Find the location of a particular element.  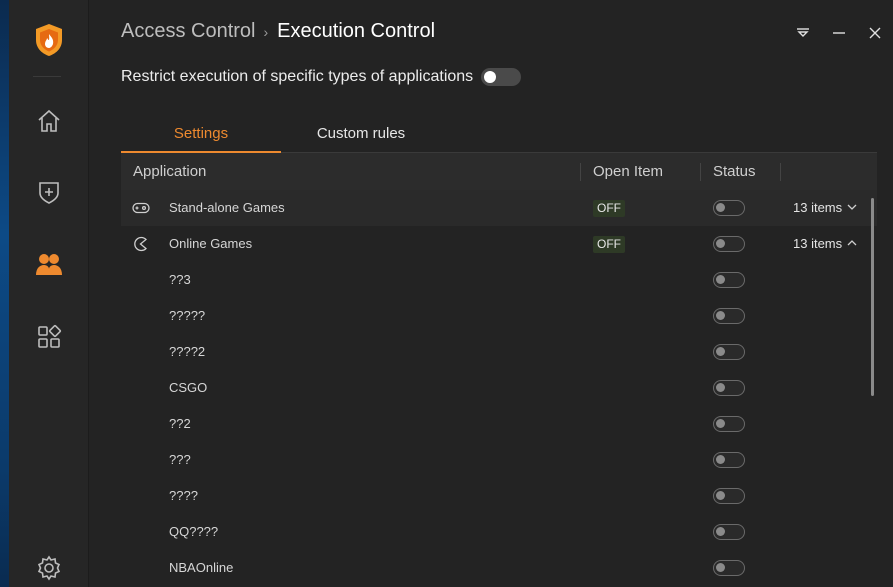

application-name: ????2 is located at coordinates (187, 351).